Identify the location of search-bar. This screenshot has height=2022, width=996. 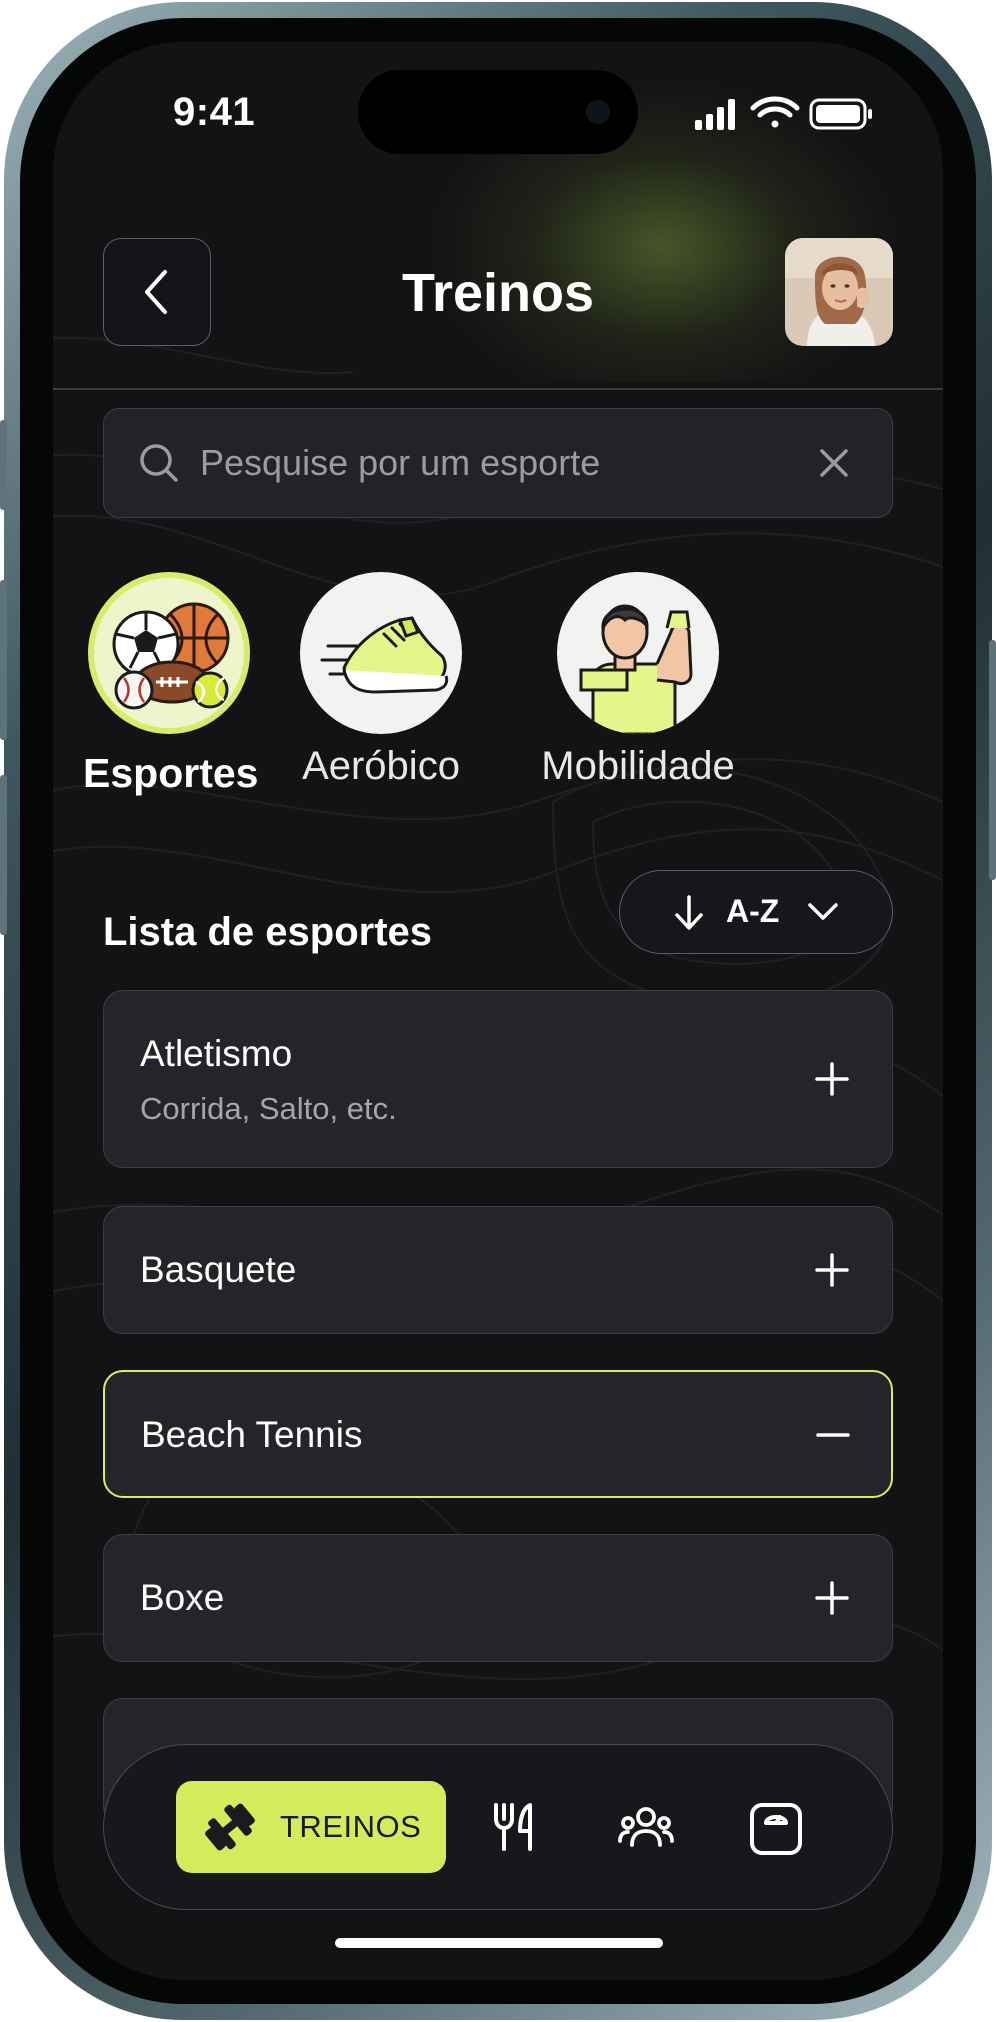
(498, 463).